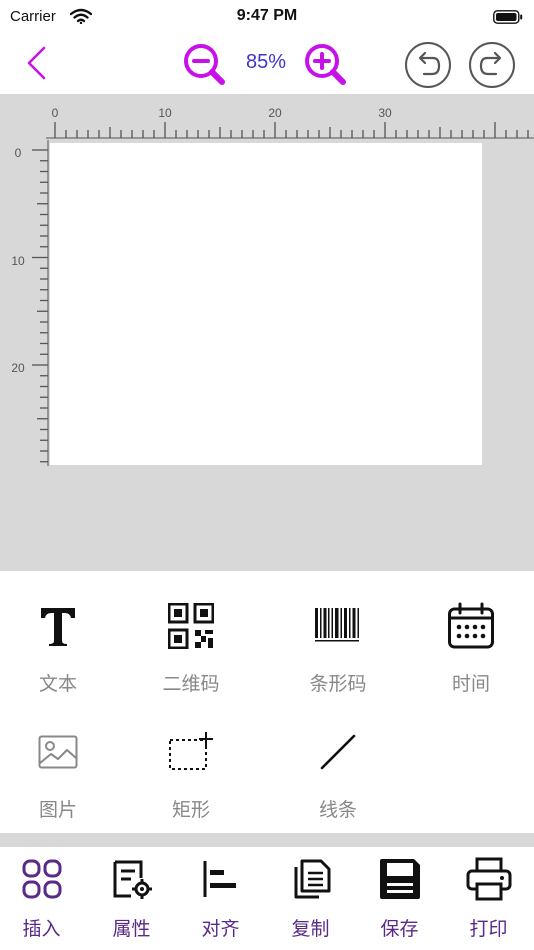 Image resolution: width=534 pixels, height=950 pixels. What do you see at coordinates (266, 62) in the screenshot?
I see `zoom-level-label: 85%` at bounding box center [266, 62].